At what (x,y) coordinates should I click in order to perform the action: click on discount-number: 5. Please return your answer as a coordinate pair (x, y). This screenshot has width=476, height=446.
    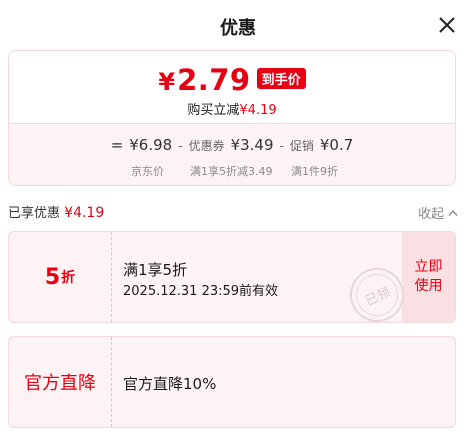
    Looking at the image, I should click on (52, 277).